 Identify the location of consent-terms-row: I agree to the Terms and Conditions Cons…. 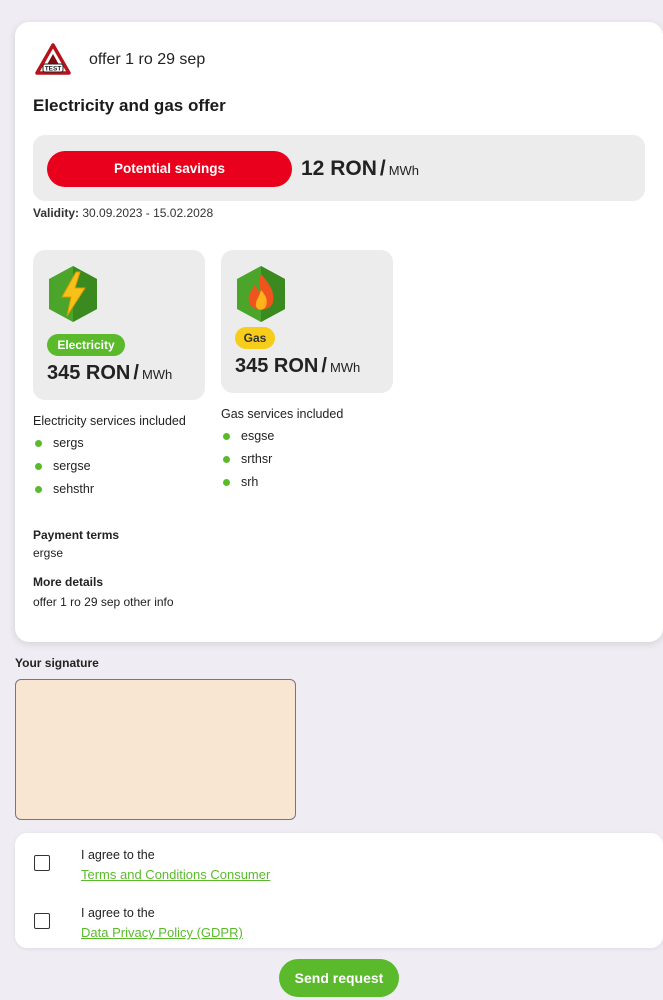
(339, 867).